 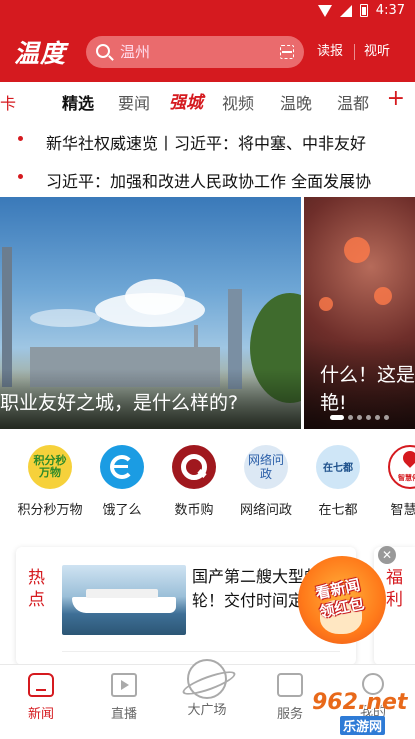 What do you see at coordinates (353, 102) in the screenshot?
I see `tab-wendu: 温都` at bounding box center [353, 102].